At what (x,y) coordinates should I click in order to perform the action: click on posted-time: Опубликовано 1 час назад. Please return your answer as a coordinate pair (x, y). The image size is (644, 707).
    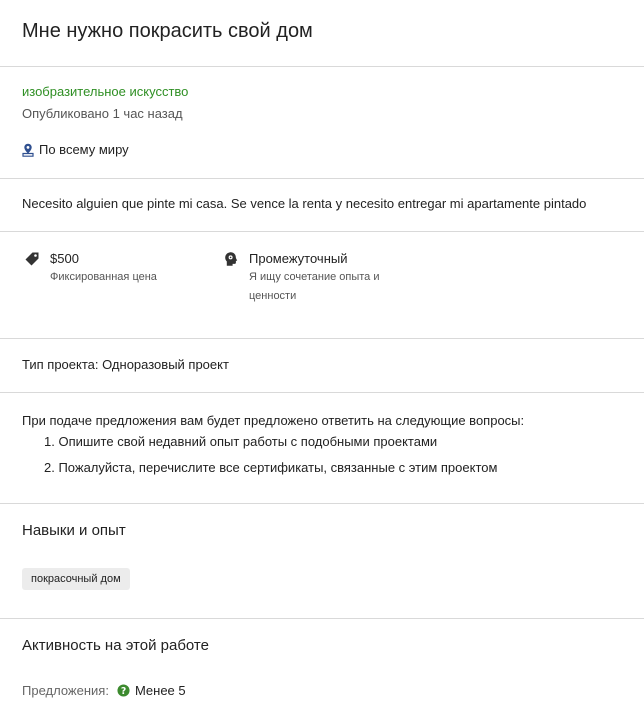
    Looking at the image, I should click on (102, 113).